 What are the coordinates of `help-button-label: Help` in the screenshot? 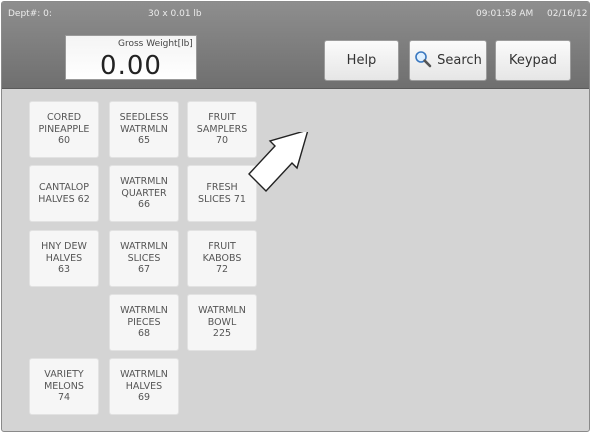 It's located at (361, 60).